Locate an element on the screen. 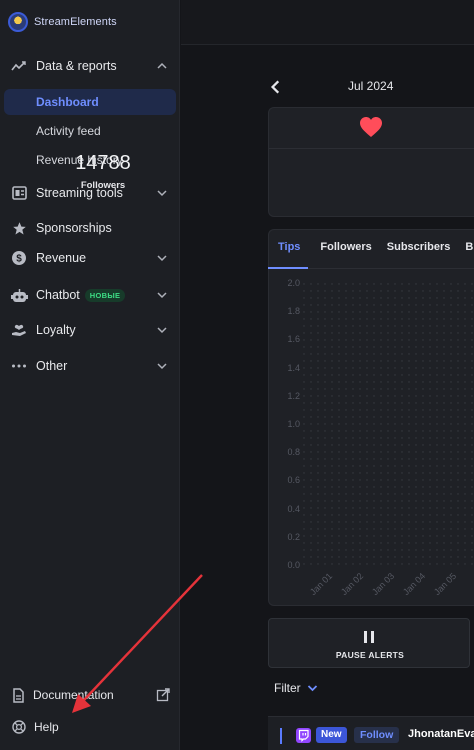 The height and width of the screenshot is (750, 474). sidebar-item-chatbot: Chatbot НОВЫЕ is located at coordinates (90, 295).